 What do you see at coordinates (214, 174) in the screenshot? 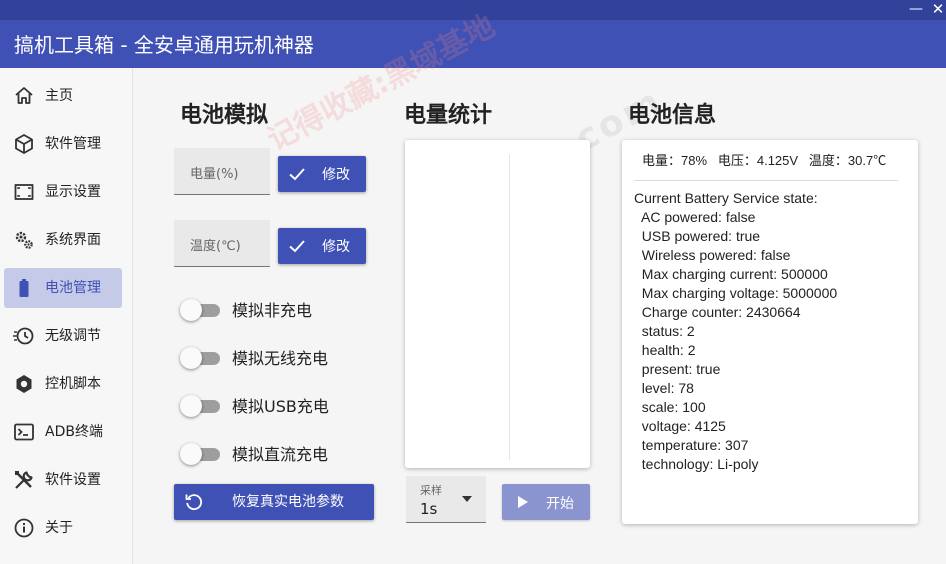
I see `battery-level-placeholder: 电量(%)` at bounding box center [214, 174].